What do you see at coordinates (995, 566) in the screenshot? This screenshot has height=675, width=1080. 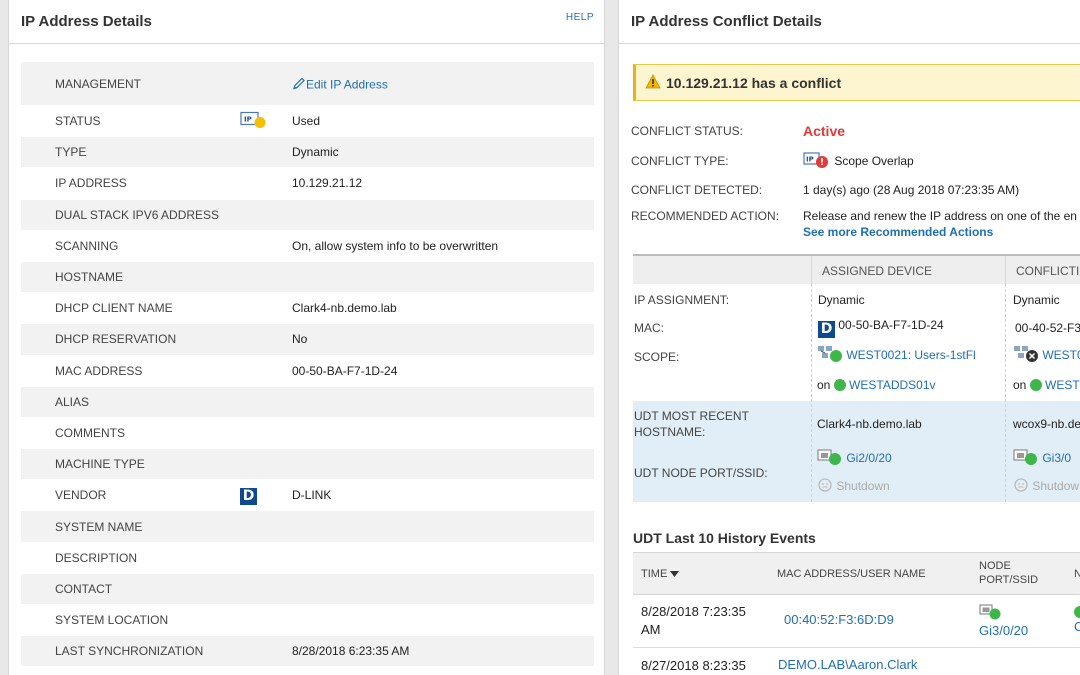 I see `node-column-label-line1: NODE` at bounding box center [995, 566].